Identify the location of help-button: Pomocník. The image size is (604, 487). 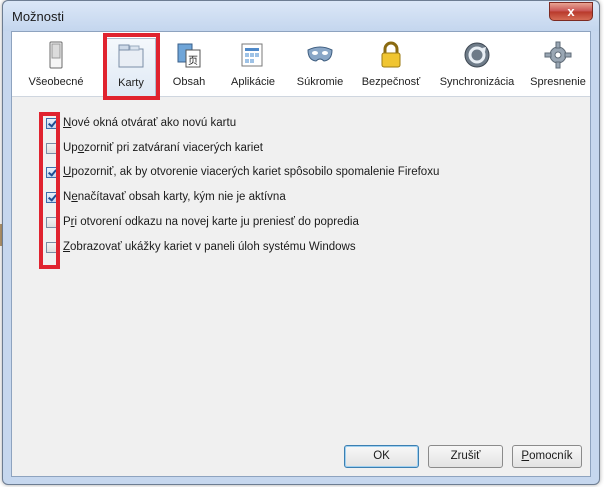
(547, 456).